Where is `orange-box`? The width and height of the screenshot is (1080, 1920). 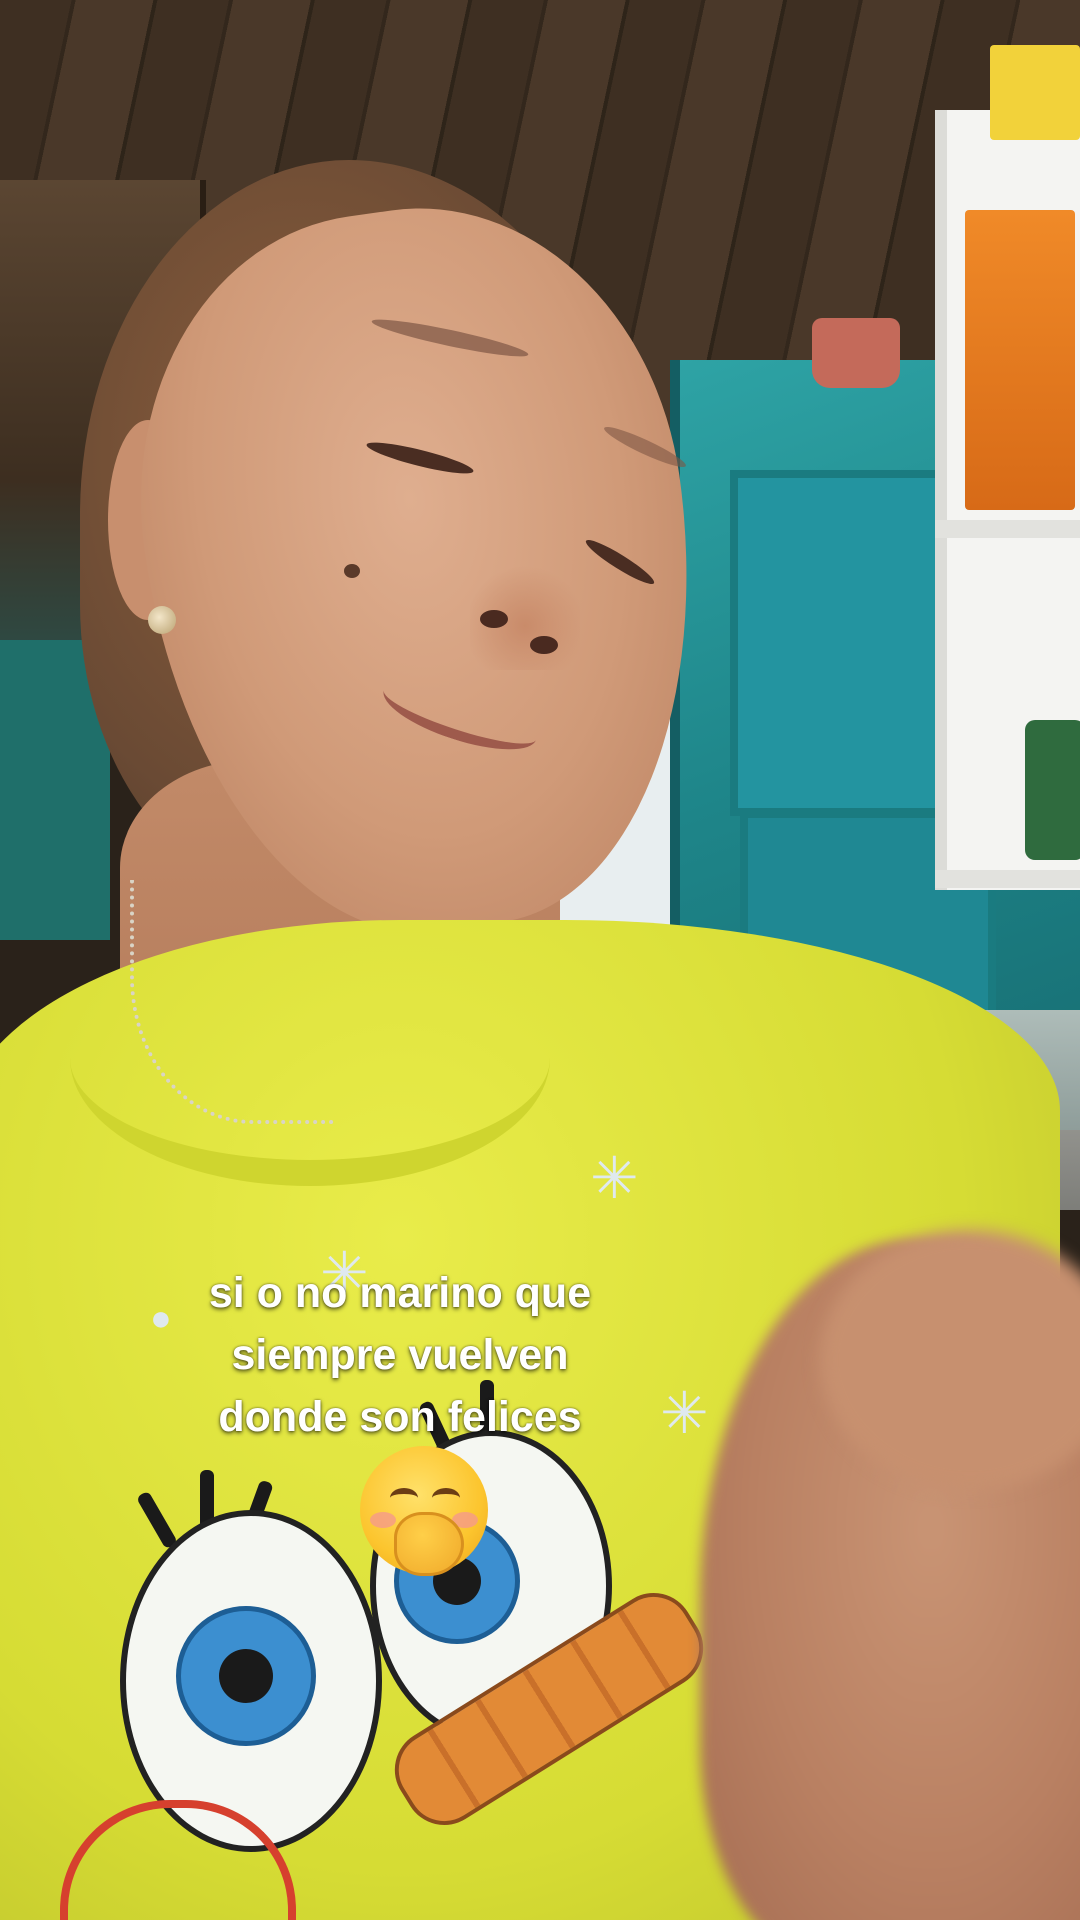
orange-box is located at coordinates (1020, 360).